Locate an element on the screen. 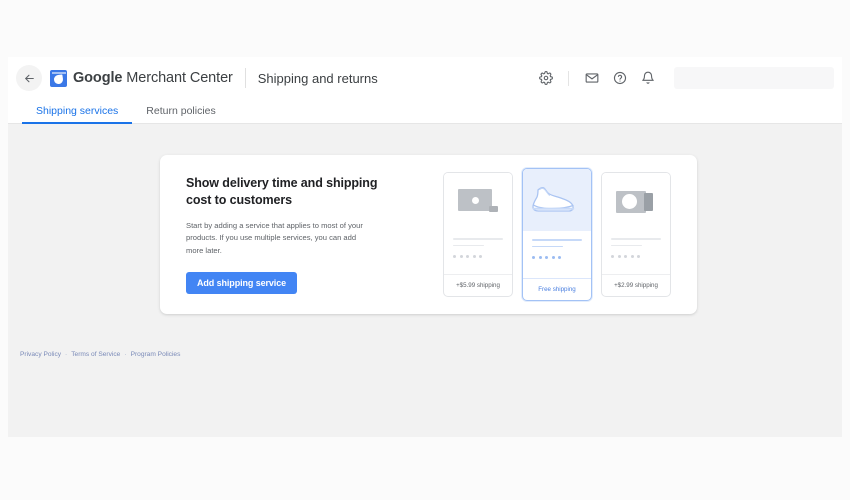 The image size is (850, 500). brand-name-merchant-center: Merchant Center is located at coordinates (177, 78).